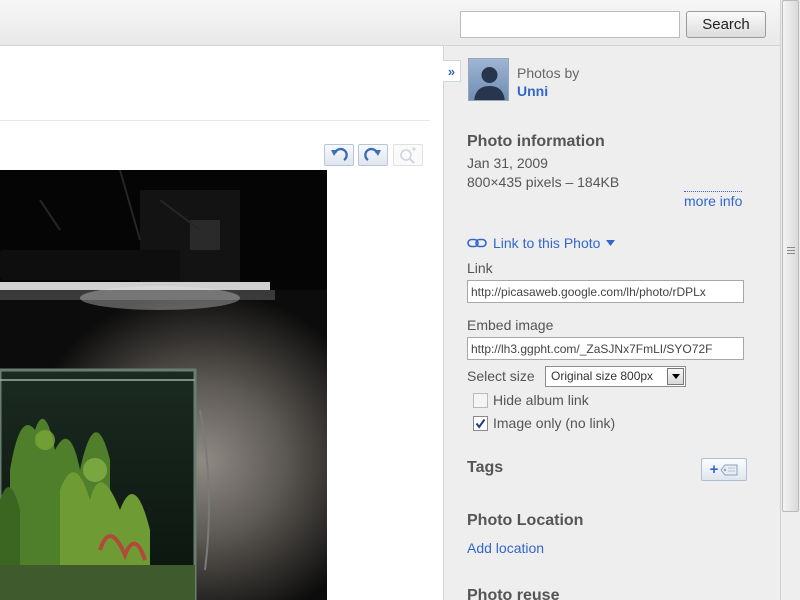  I want to click on photos-by-label: Photos by, so click(548, 73).